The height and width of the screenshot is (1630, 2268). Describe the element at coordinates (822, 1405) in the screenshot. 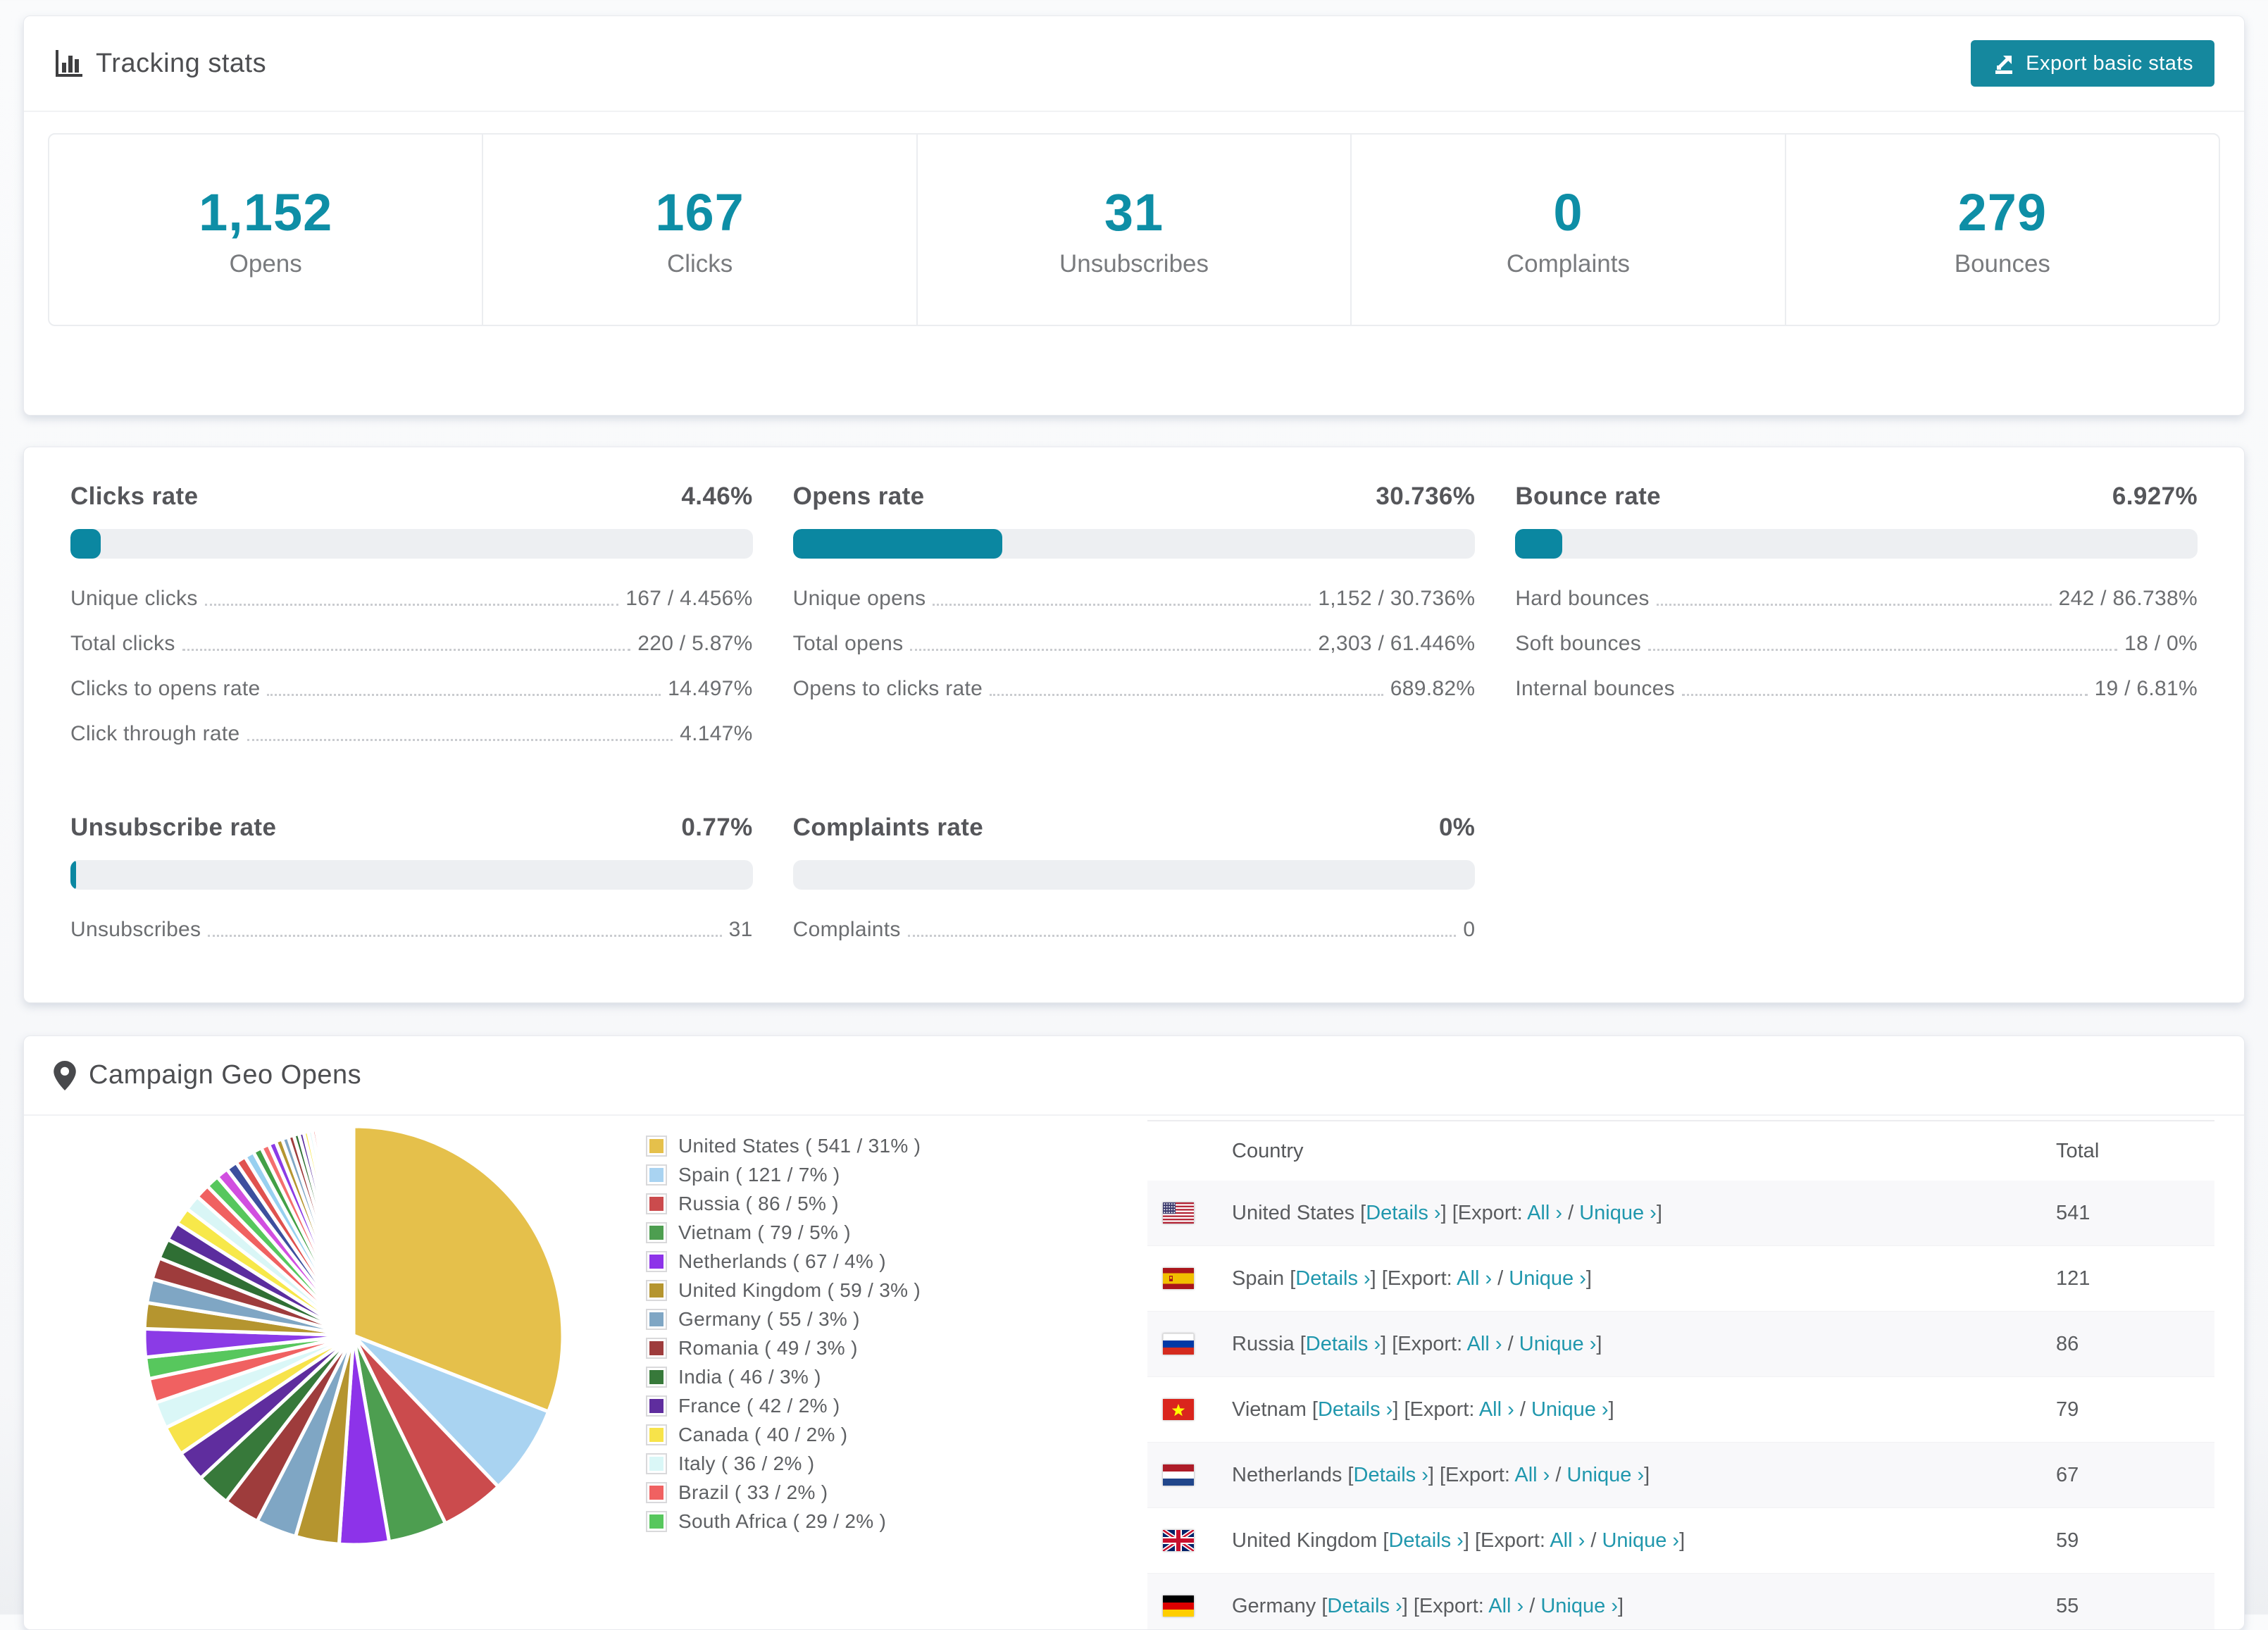

I see `legend-item-france: France ( 42 / 2% )` at that location.